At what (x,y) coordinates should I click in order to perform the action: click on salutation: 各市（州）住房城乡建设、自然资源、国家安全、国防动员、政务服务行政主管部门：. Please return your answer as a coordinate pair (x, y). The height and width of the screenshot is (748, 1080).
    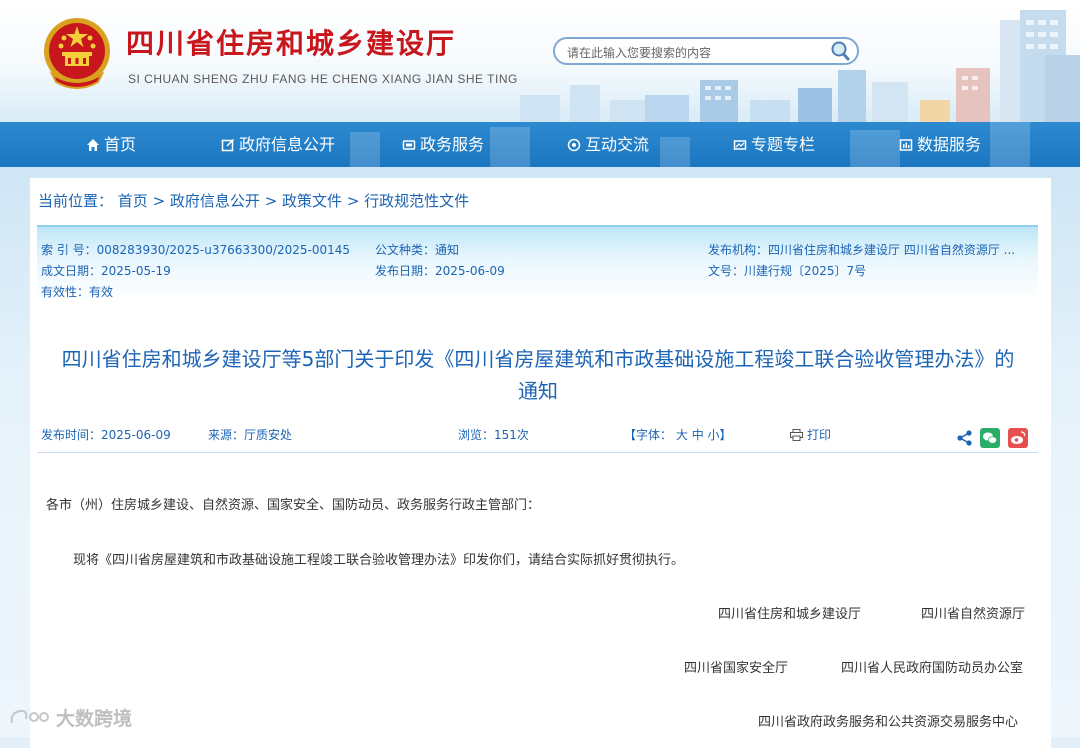
    Looking at the image, I should click on (293, 505).